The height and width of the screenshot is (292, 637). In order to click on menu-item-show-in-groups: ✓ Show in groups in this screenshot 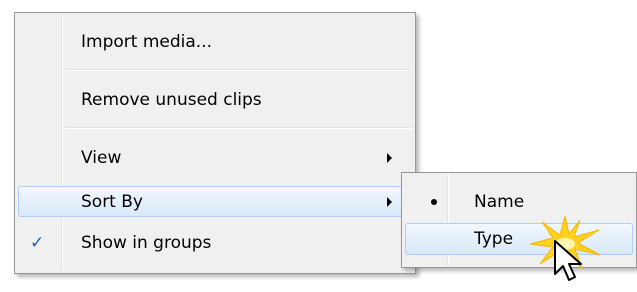, I will do `click(215, 243)`.